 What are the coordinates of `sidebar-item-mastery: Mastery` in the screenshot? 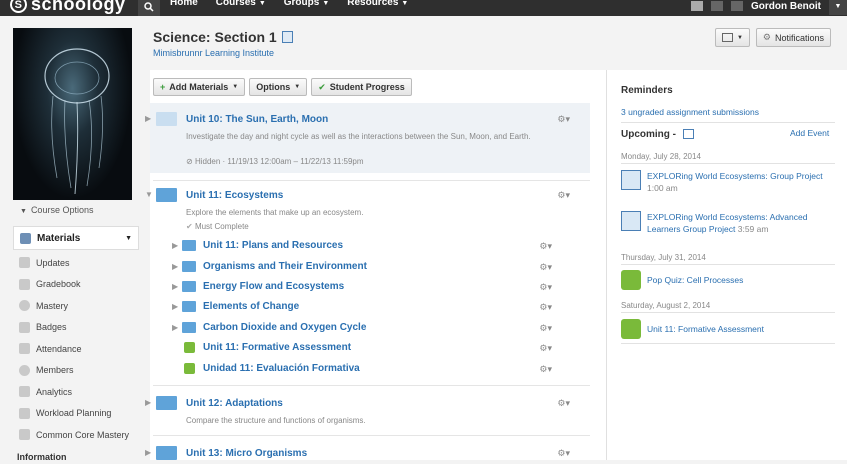 It's located at (76, 306).